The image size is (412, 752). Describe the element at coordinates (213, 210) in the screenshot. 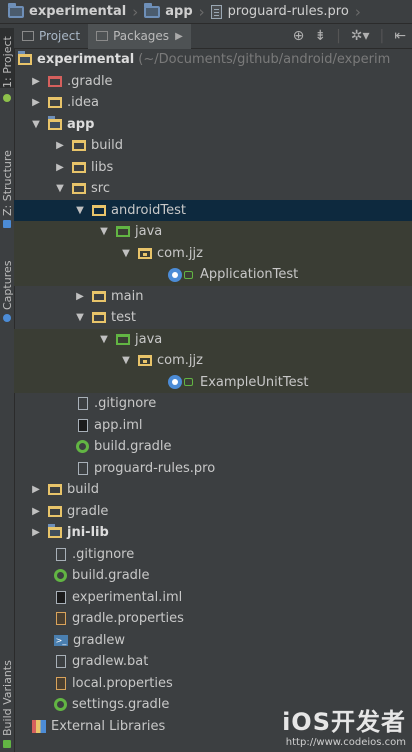

I see `tree-item-androidtest: ▼ androidTest` at that location.